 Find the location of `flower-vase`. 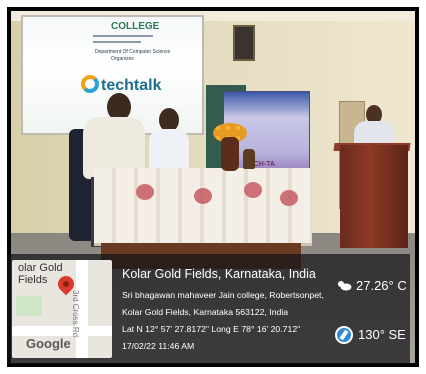

flower-vase is located at coordinates (230, 154).